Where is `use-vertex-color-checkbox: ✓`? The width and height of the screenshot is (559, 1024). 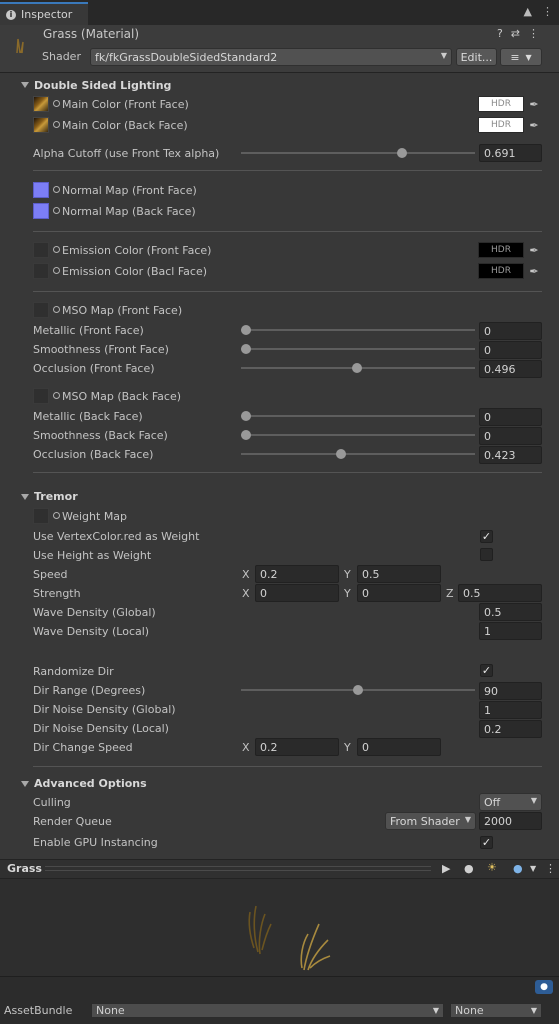
use-vertex-color-checkbox: ✓ is located at coordinates (486, 536).